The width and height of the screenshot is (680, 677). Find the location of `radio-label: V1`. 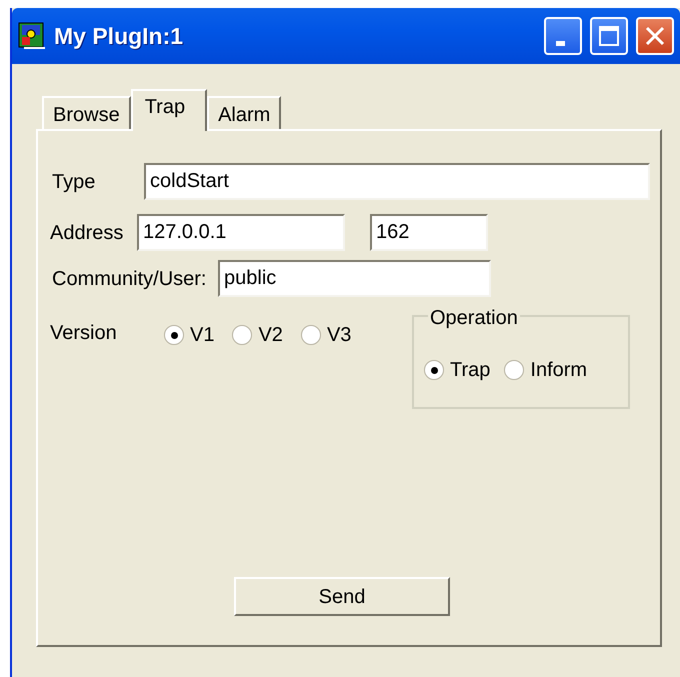

radio-label: V1 is located at coordinates (202, 335).